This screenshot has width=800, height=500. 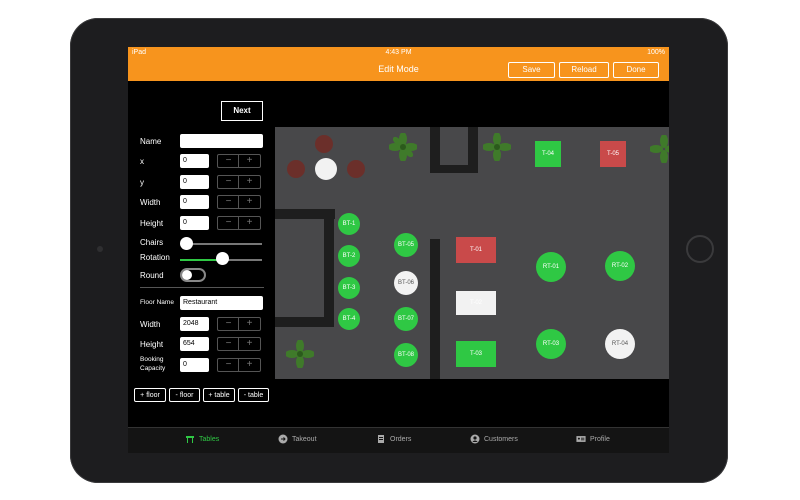 What do you see at coordinates (249, 161) in the screenshot?
I see `x-increment: +` at bounding box center [249, 161].